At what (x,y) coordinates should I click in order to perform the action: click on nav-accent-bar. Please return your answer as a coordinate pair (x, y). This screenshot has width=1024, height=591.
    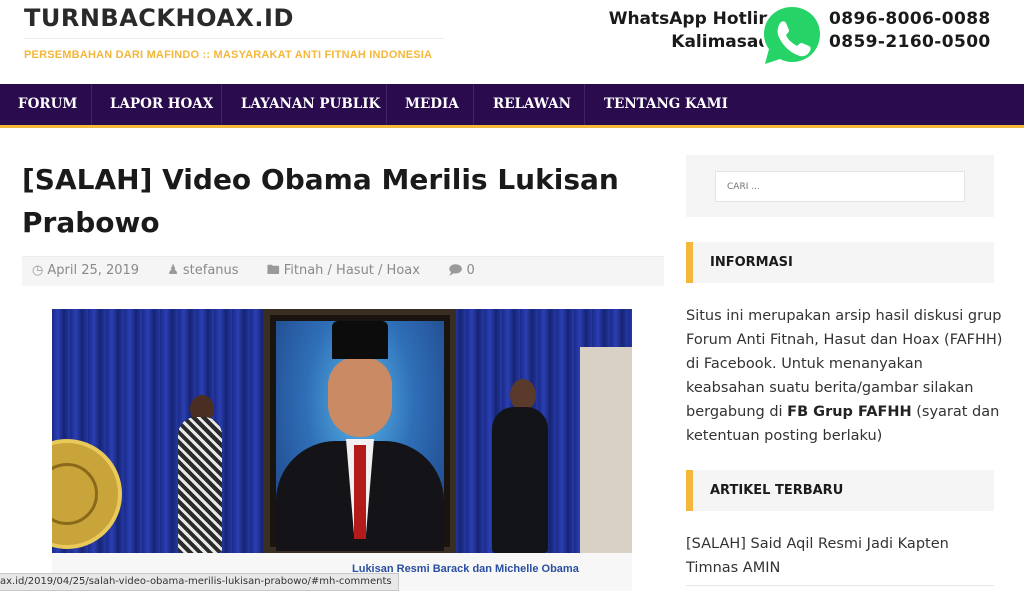
    Looking at the image, I should click on (512, 126).